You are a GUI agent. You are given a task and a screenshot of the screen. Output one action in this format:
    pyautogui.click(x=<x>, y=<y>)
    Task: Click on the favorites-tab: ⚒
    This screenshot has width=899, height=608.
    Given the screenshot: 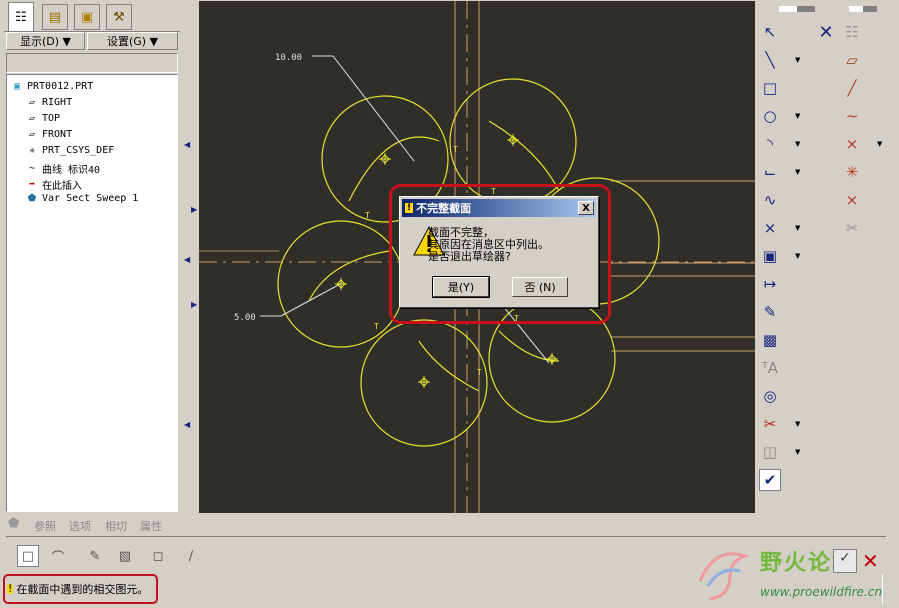 What is the action you would take?
    pyautogui.click(x=119, y=17)
    